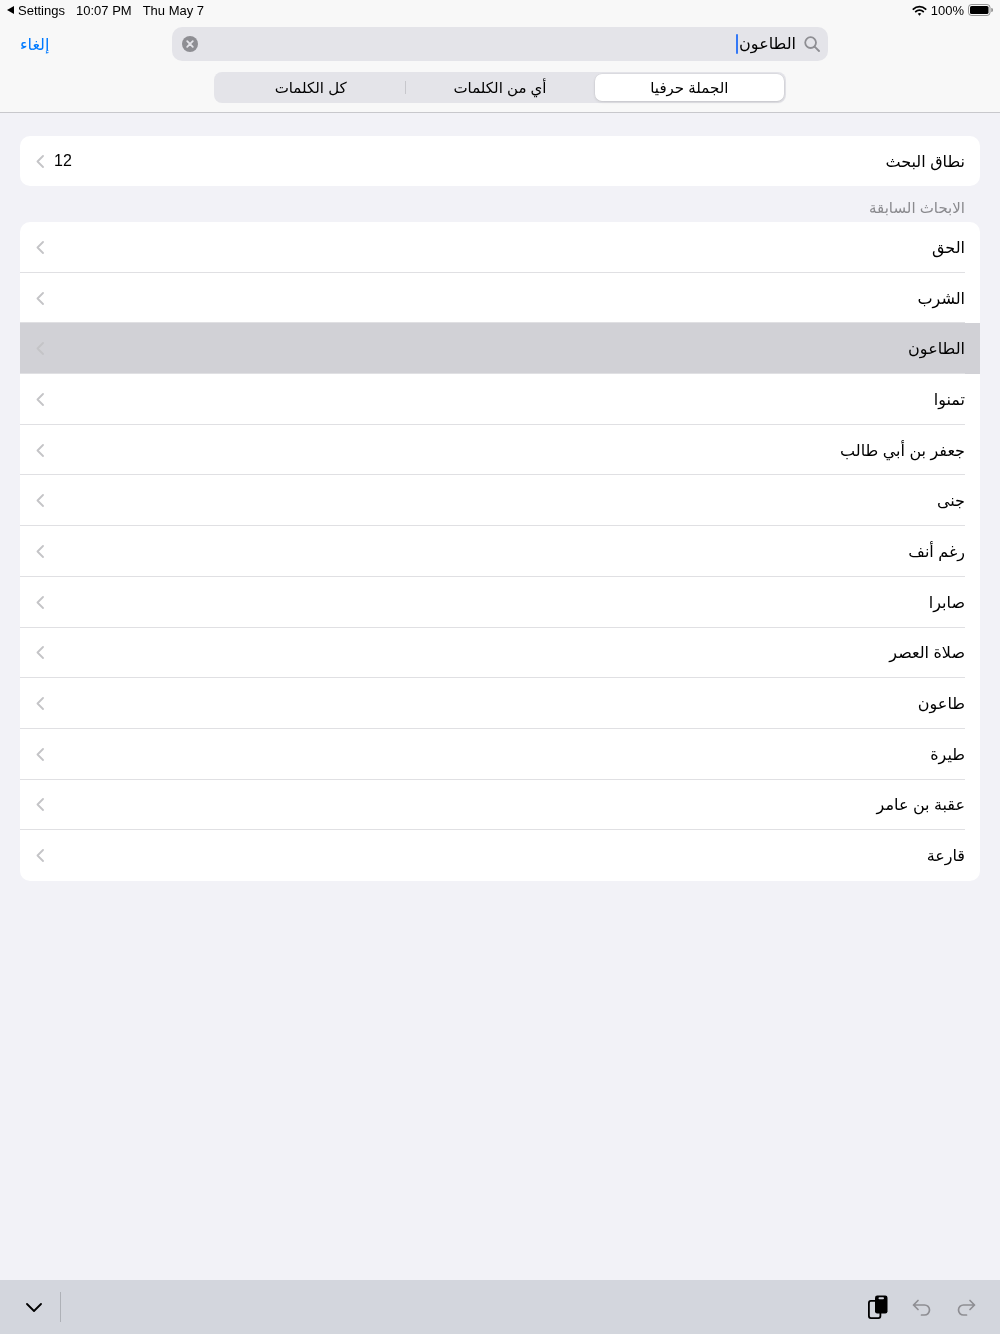  I want to click on recent-search-item: رغم أنف, so click(500, 551).